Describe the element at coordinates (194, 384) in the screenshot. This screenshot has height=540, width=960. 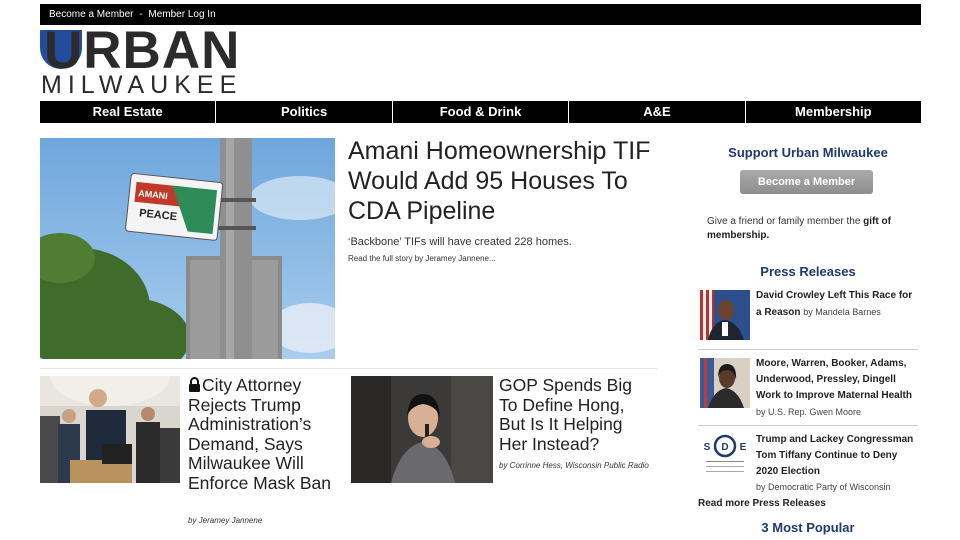
I see `lock-icon` at that location.